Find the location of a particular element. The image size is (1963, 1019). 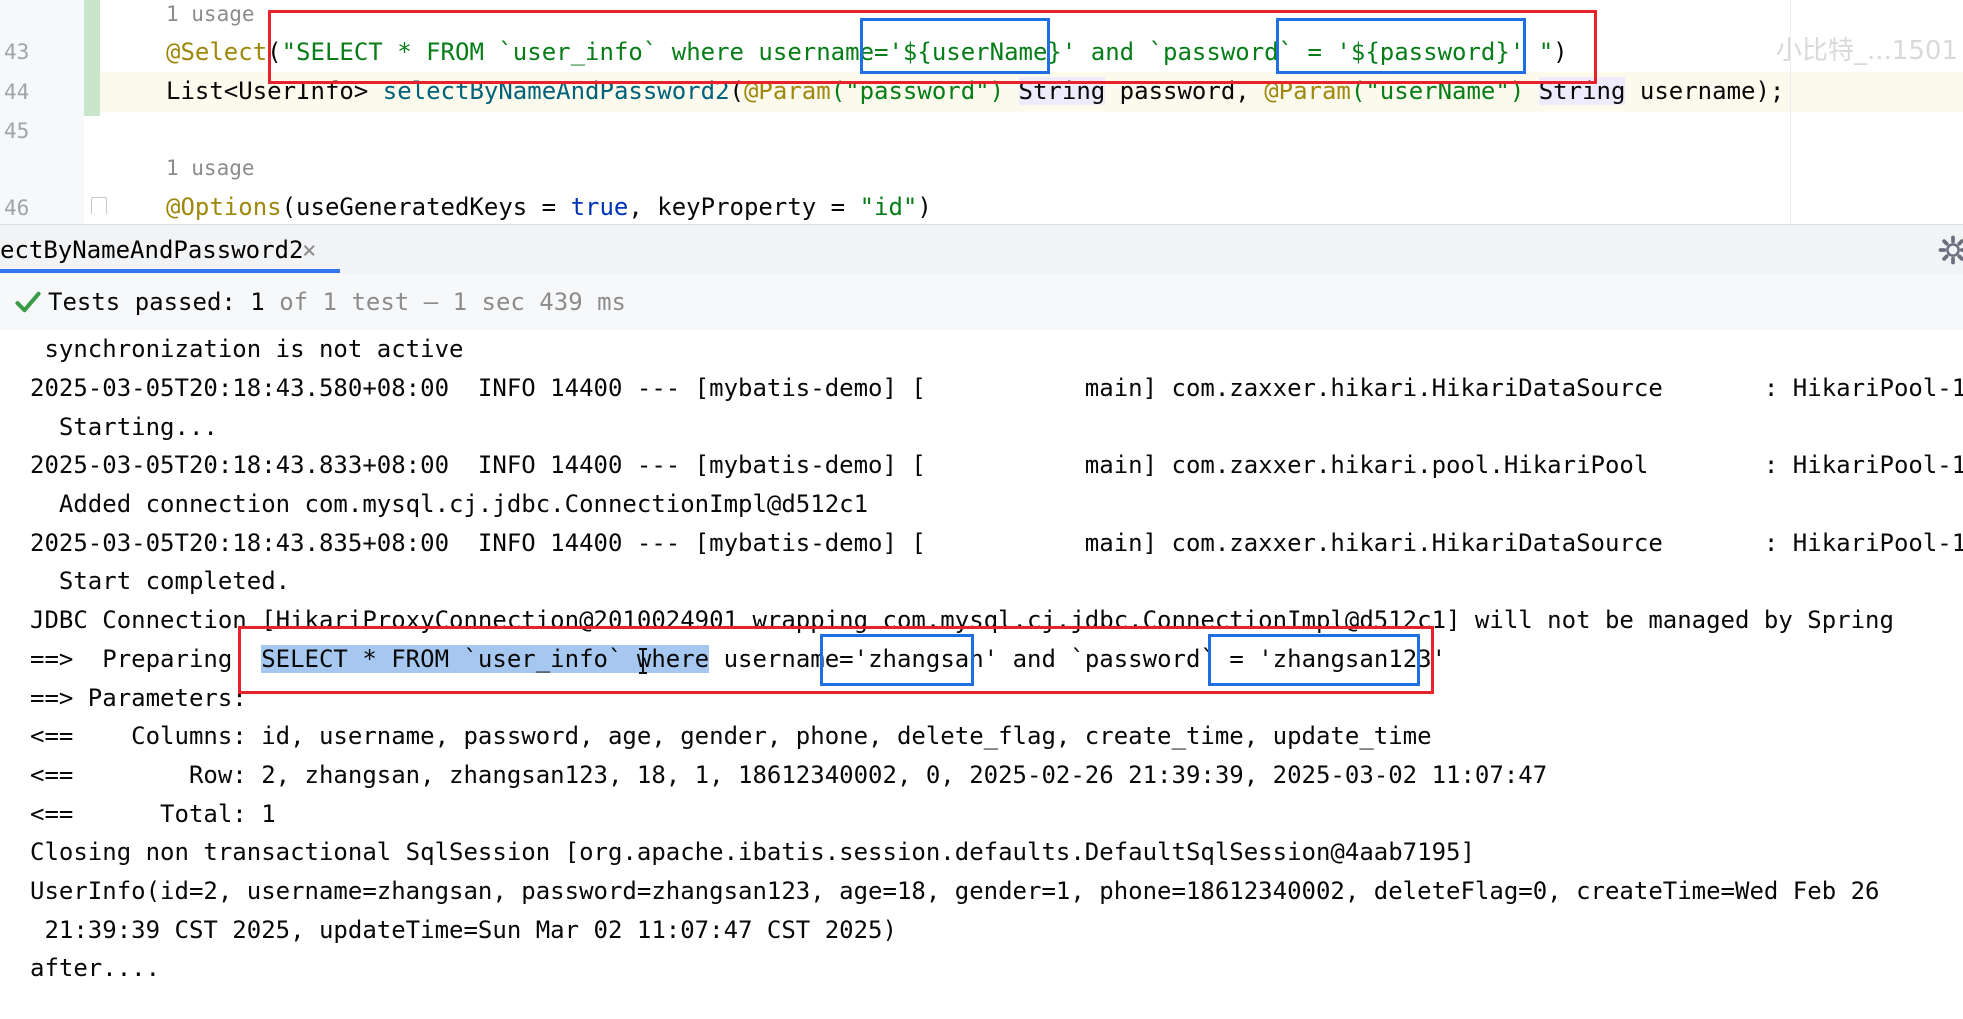

line-number: 46 is located at coordinates (17, 208).